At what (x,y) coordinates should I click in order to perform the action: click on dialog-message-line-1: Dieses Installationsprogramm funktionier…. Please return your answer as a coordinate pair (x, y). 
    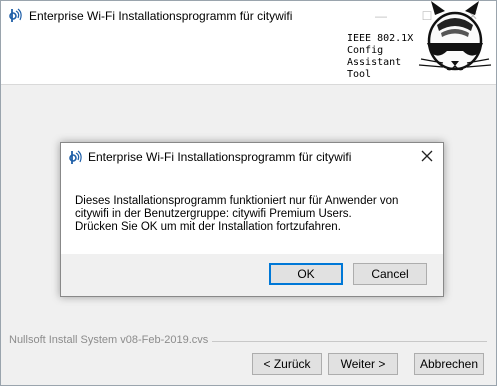
    Looking at the image, I should click on (237, 201).